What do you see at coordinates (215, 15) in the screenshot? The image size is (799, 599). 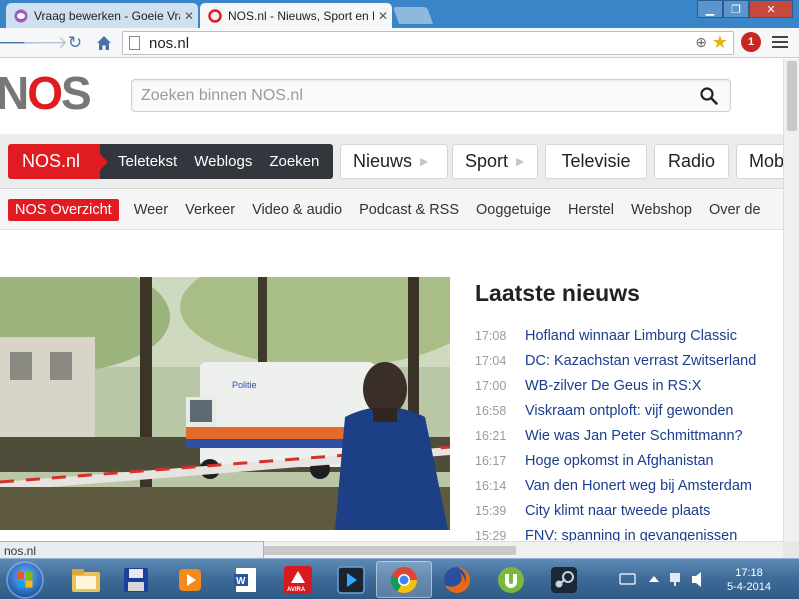 I see `opera-favicon-icon` at bounding box center [215, 15].